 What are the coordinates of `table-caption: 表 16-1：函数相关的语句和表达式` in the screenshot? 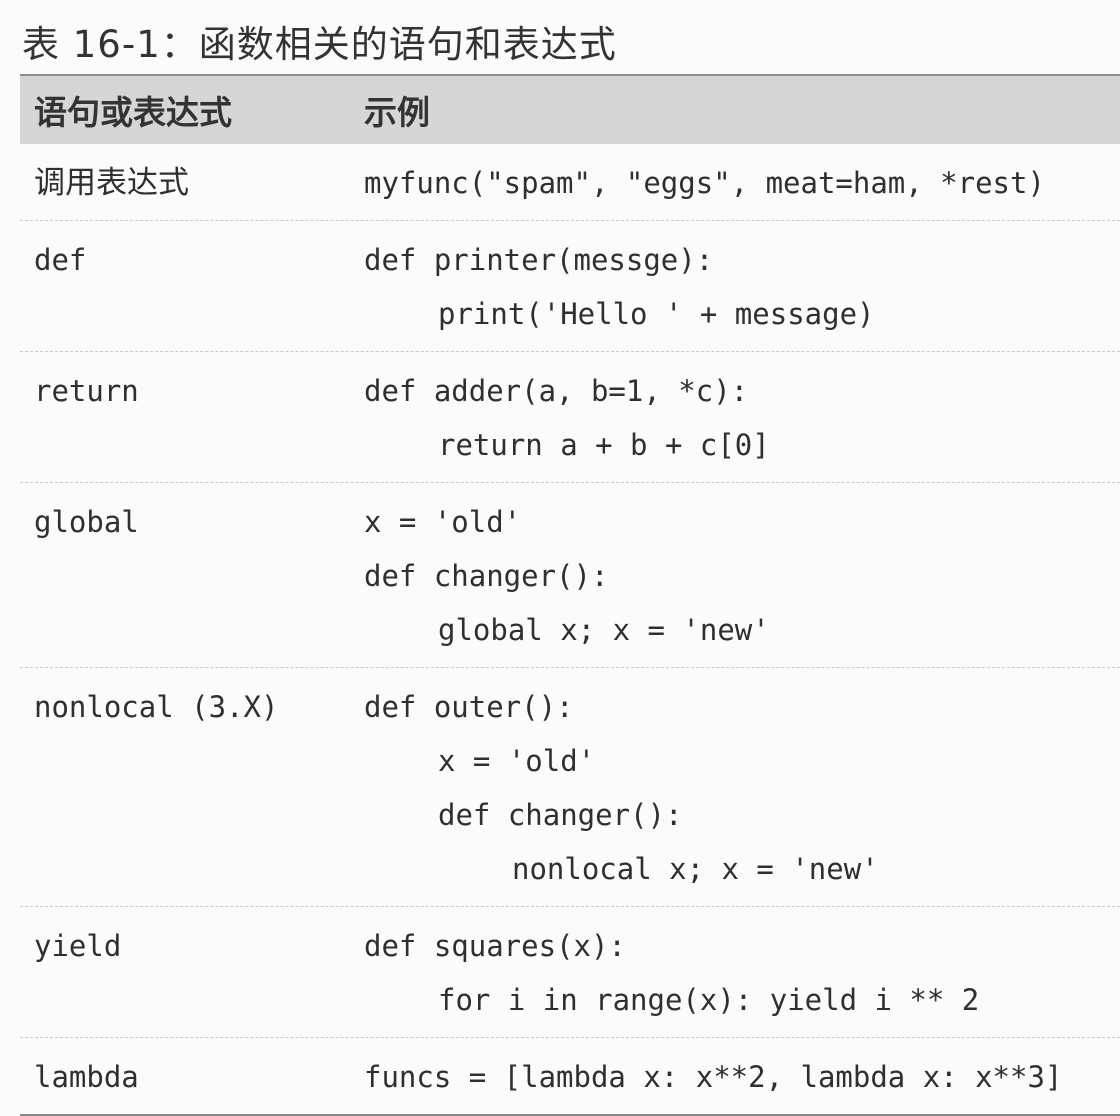 It's located at (319, 44).